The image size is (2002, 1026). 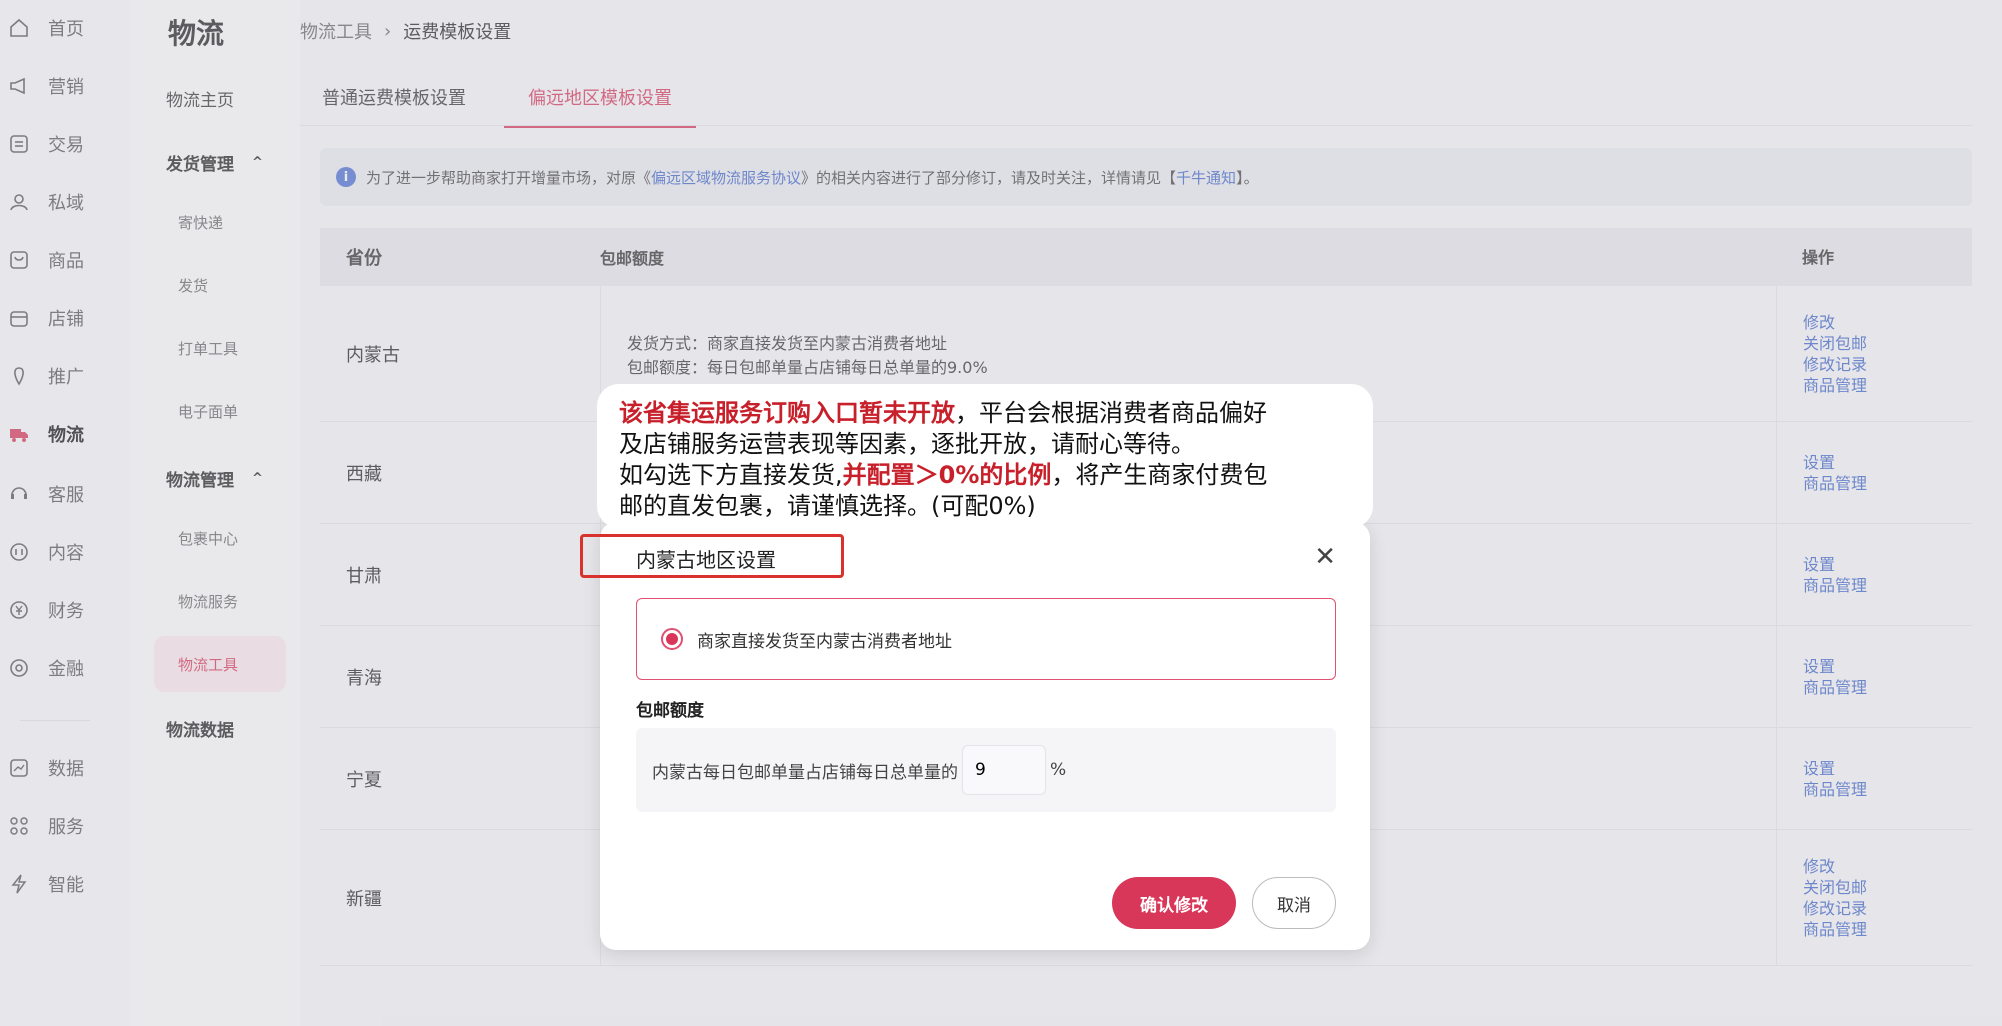 I want to click on callout-line: 该省集运服务订购入口暂未开放，平台会根据消费者商品偏好, so click(x=985, y=413).